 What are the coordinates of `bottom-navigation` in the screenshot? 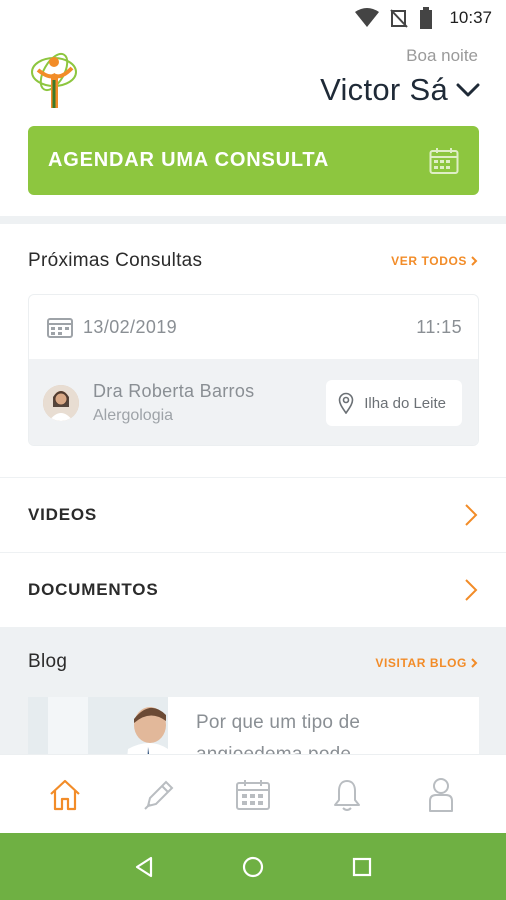 It's located at (253, 794).